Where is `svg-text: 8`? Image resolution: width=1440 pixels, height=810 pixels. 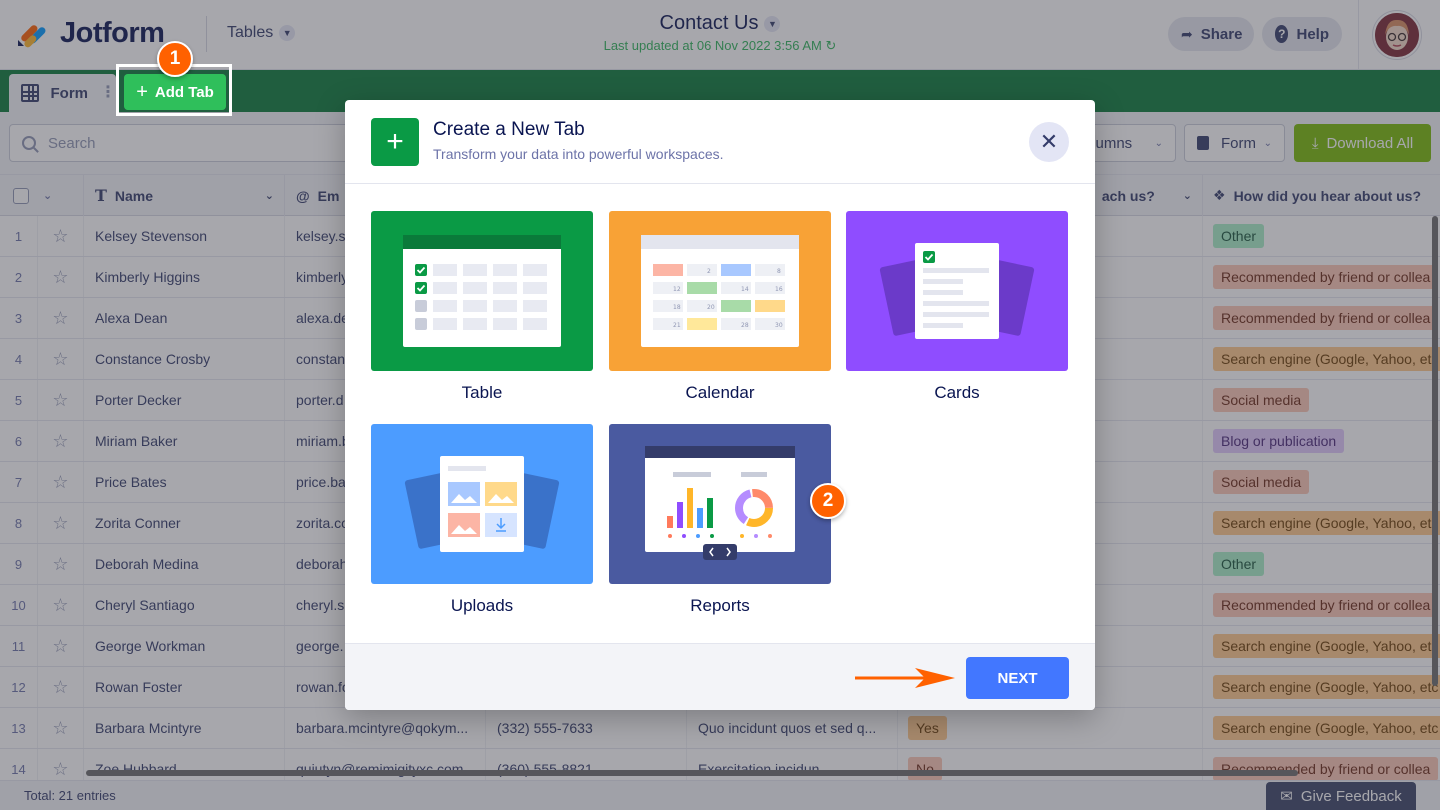 svg-text: 8 is located at coordinates (779, 271).